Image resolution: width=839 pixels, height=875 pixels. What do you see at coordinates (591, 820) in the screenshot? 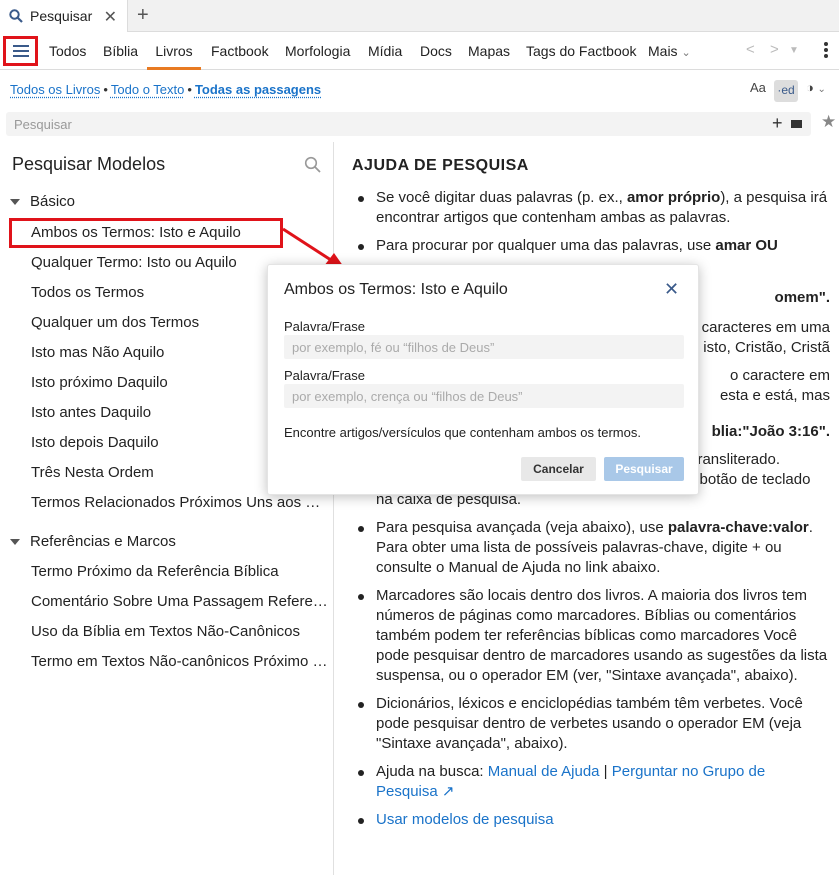
I see `help-item: Usar modelos de pesquisa` at bounding box center [591, 820].